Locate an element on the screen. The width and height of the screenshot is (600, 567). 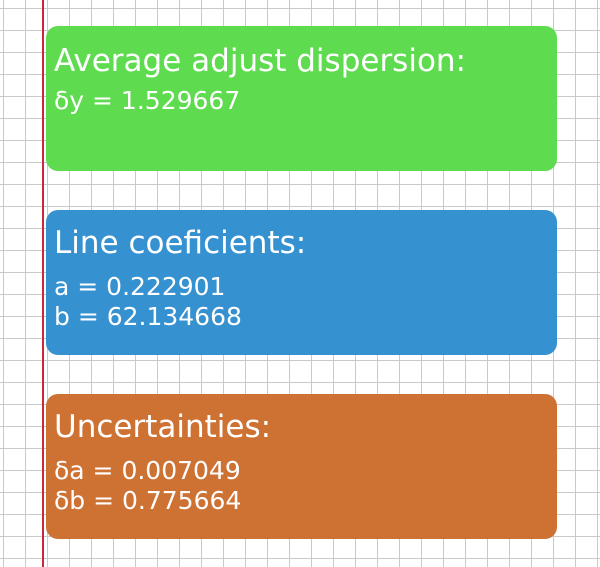
notebook-margin-line is located at coordinates (43, 283).